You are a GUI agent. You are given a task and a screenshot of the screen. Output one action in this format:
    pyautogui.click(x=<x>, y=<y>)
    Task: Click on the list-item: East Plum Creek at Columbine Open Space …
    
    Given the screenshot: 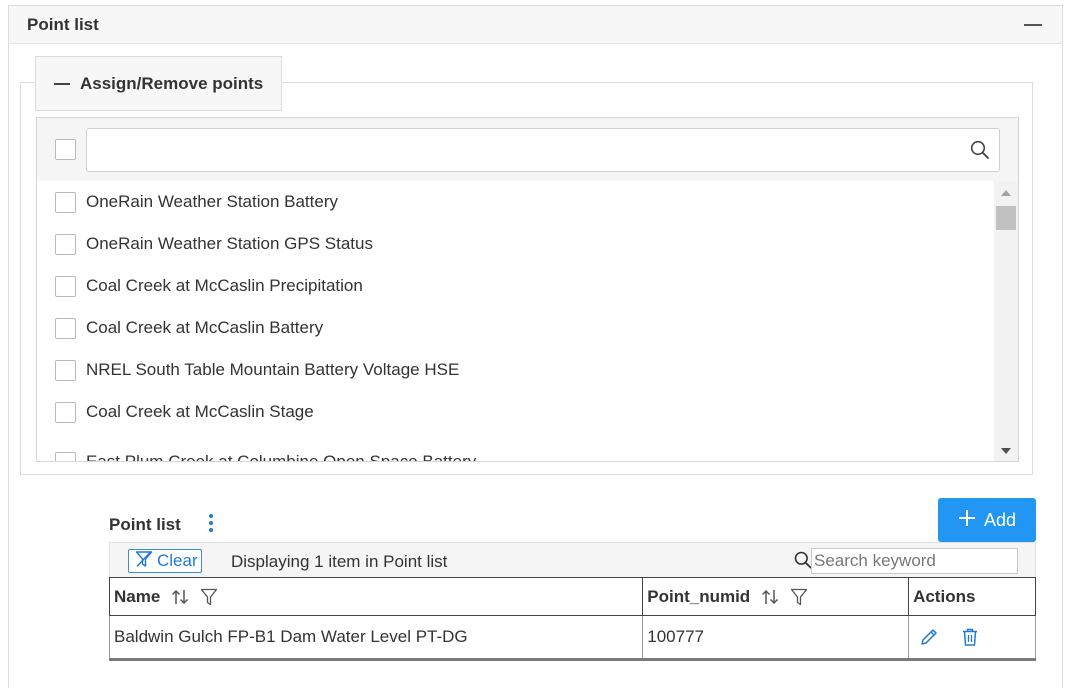 What is the action you would take?
    pyautogui.click(x=514, y=447)
    